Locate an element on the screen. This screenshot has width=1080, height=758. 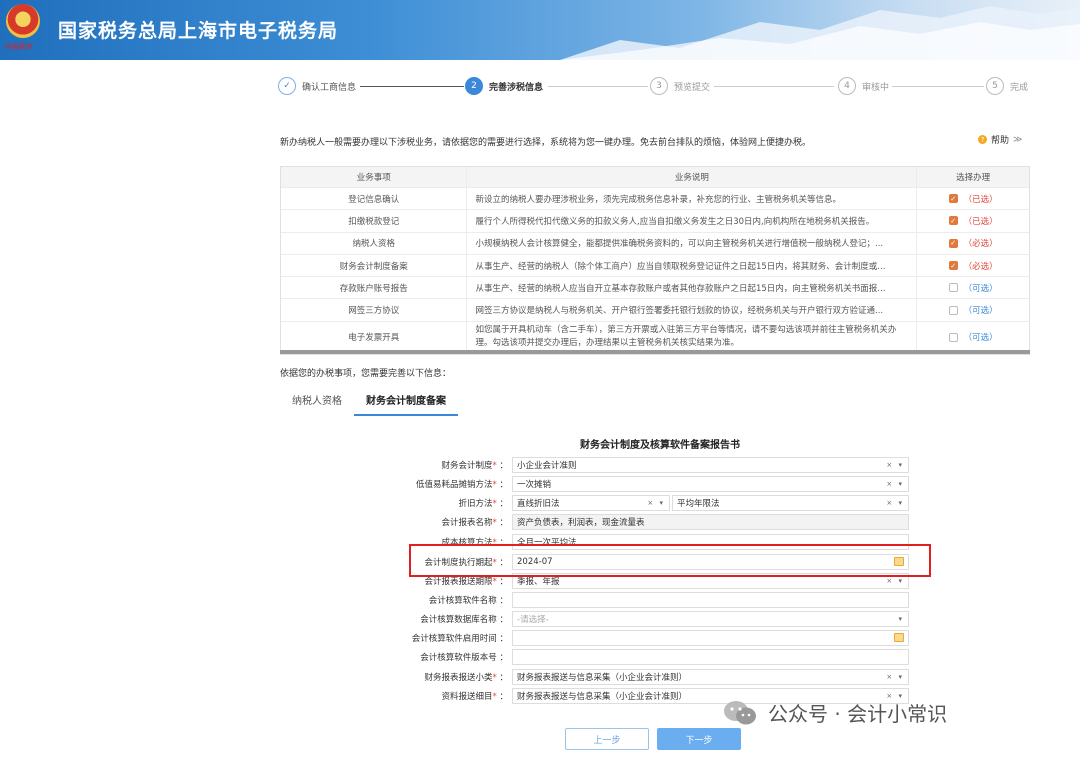
prev-button: 上一步 is located at coordinates (607, 739).